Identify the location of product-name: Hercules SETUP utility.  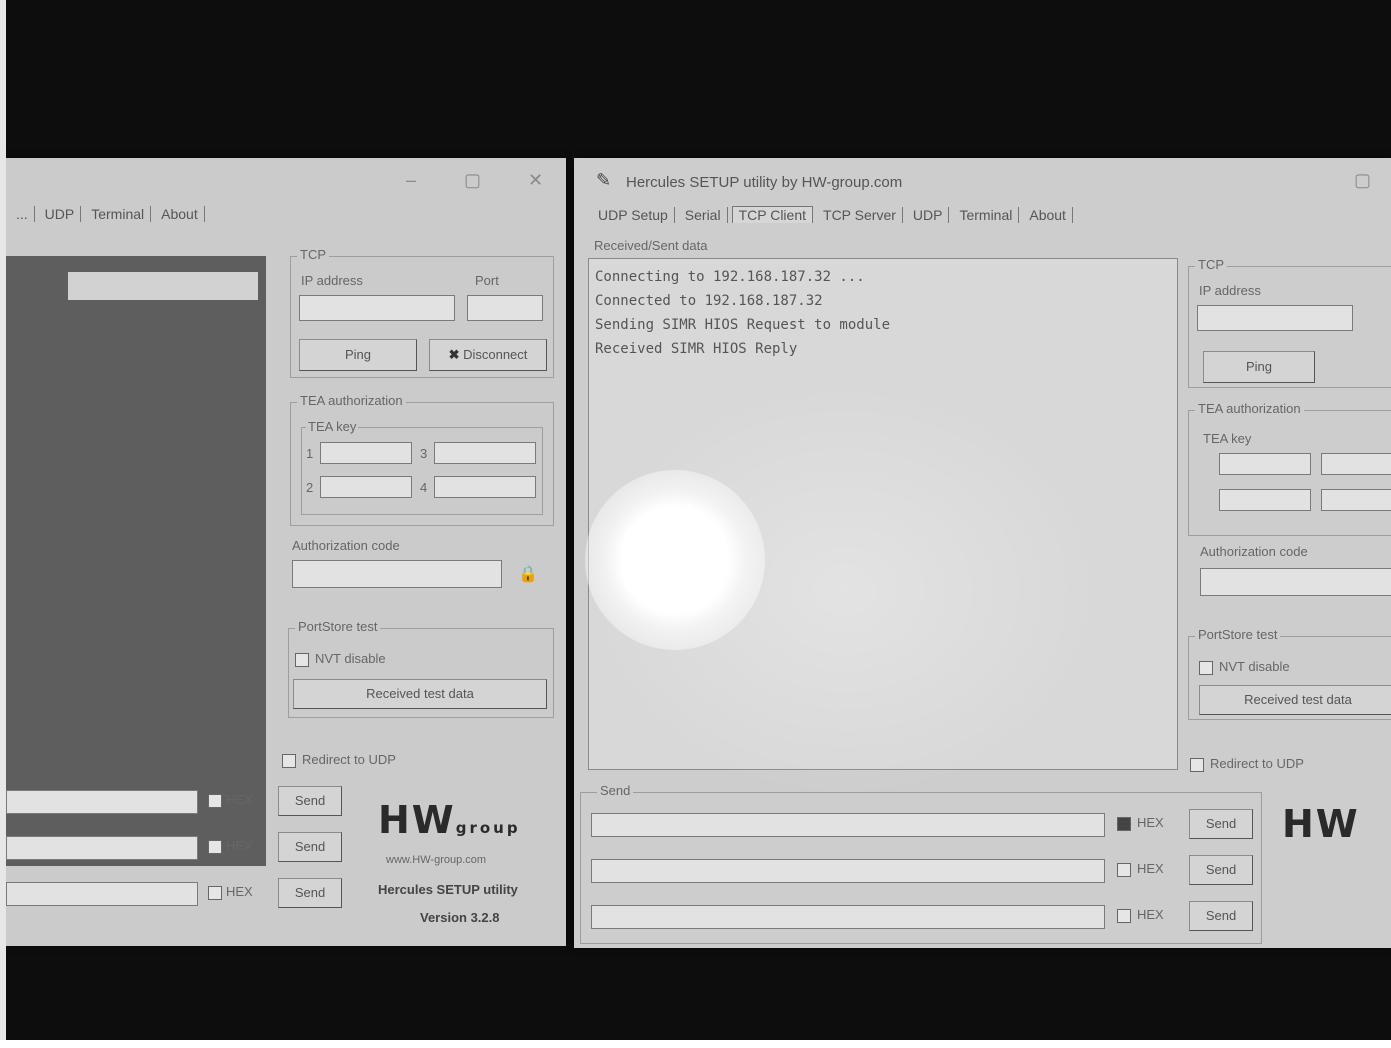
(448, 889).